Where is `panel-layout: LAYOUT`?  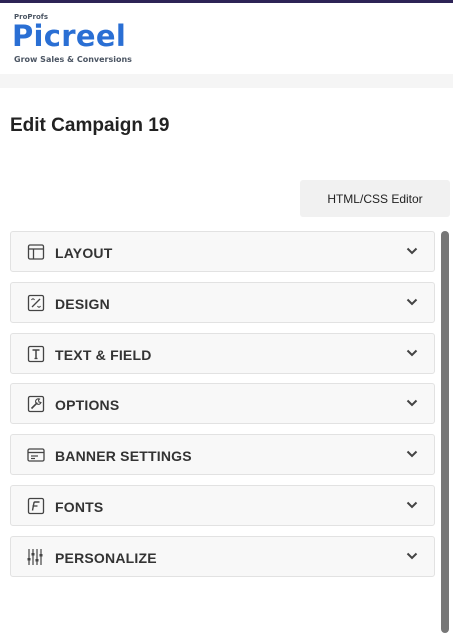 panel-layout: LAYOUT is located at coordinates (222, 251).